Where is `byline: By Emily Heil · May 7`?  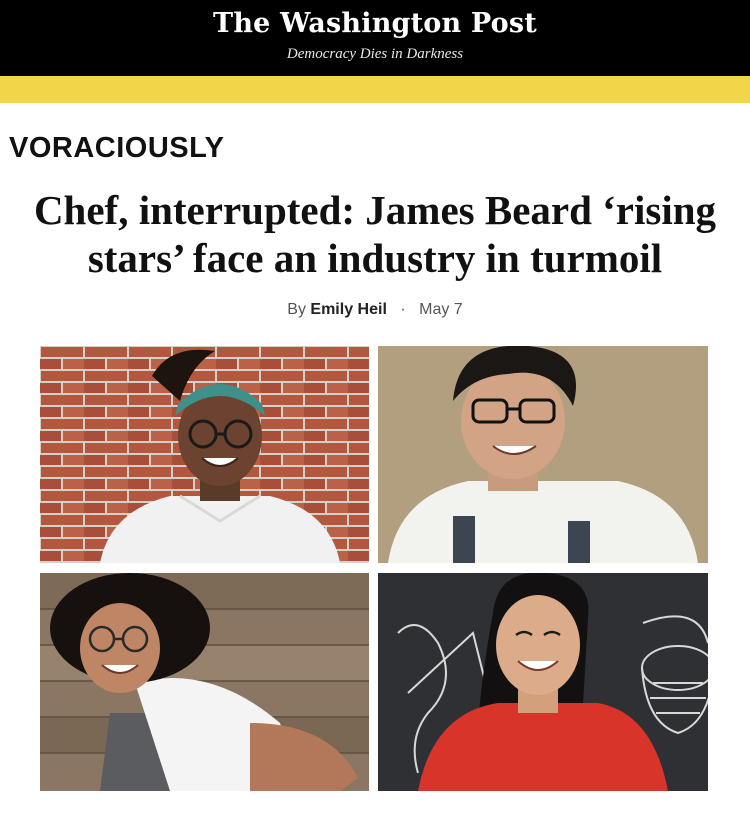 byline: By Emily Heil · May 7 is located at coordinates (375, 310).